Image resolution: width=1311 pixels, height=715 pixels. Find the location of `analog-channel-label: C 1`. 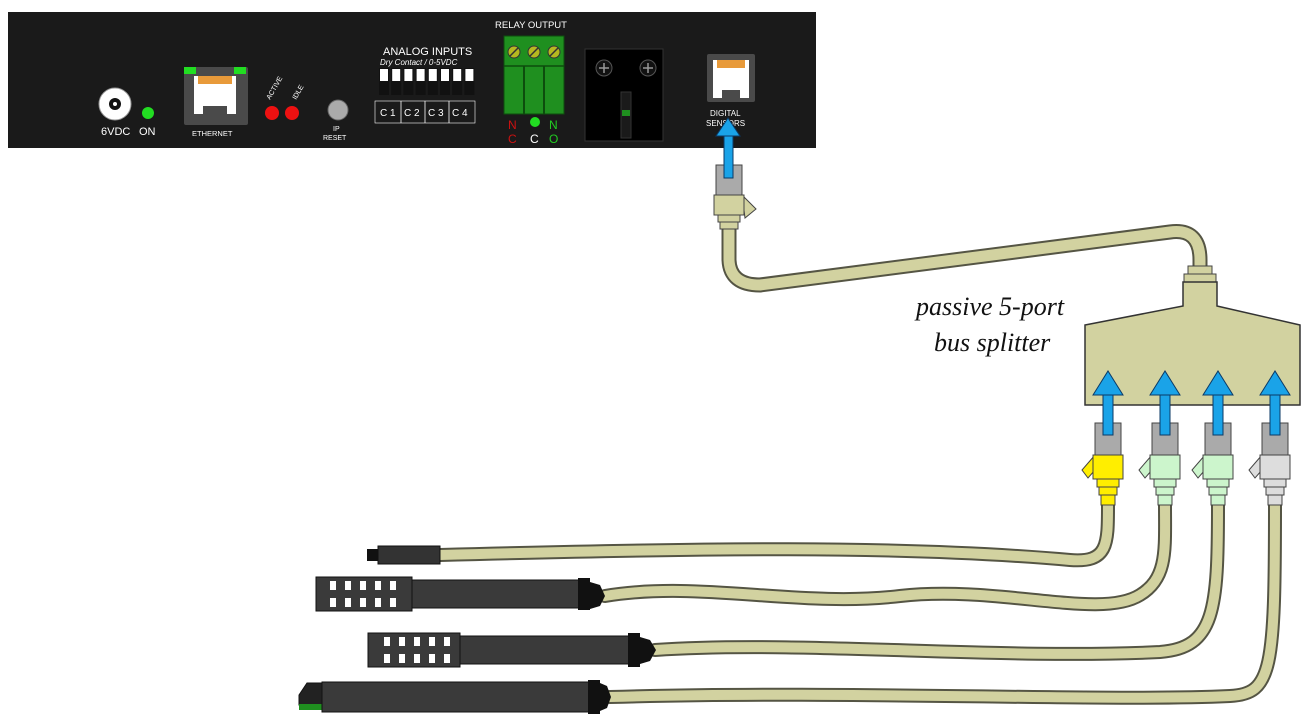

analog-channel-label: C 1 is located at coordinates (388, 113).